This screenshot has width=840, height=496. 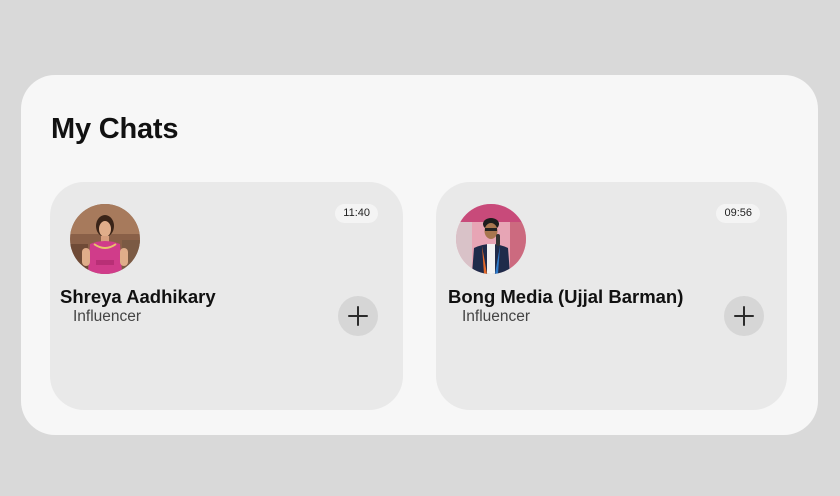 I want to click on timestamp: 11:40, so click(x=356, y=213).